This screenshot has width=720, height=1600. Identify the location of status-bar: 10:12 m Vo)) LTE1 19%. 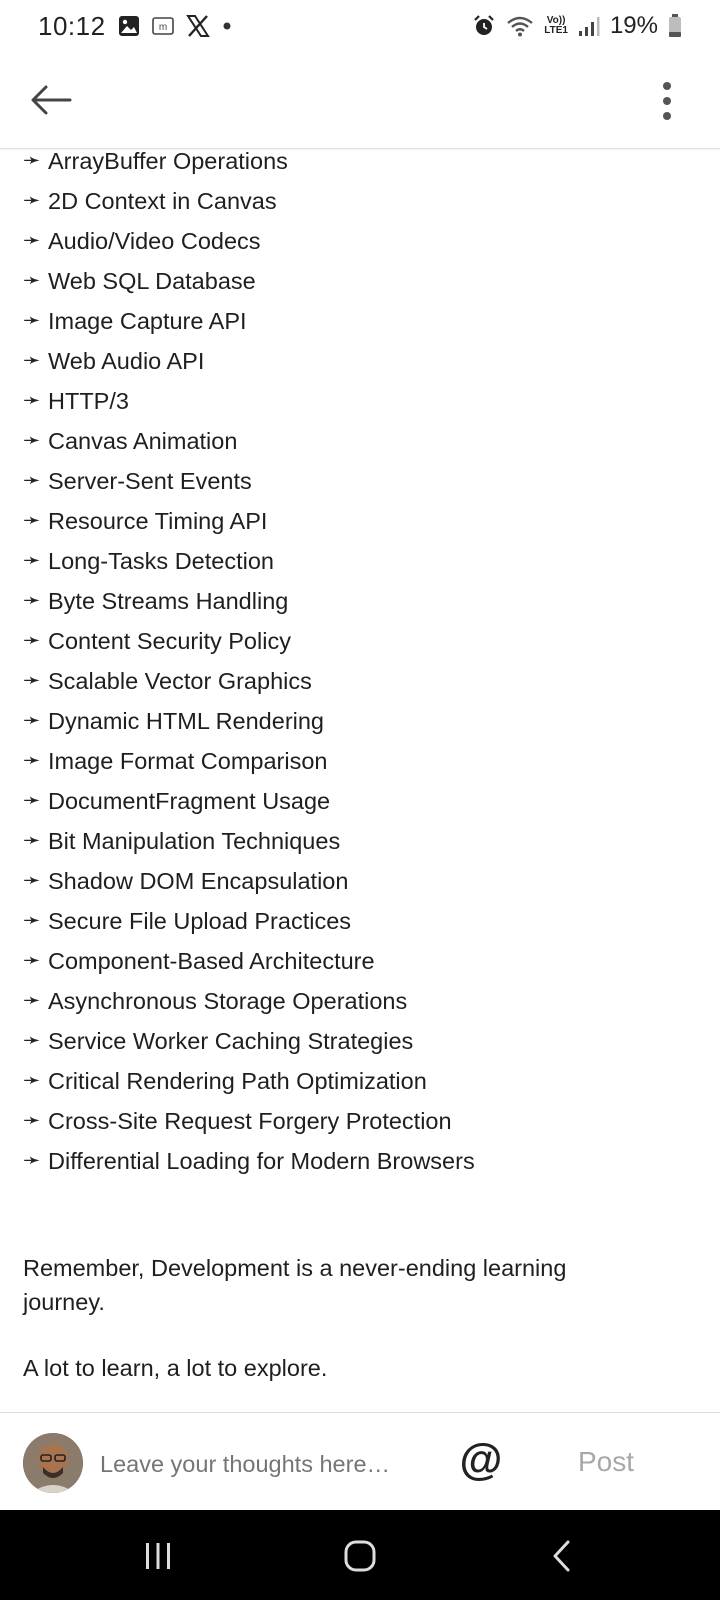
(360, 26).